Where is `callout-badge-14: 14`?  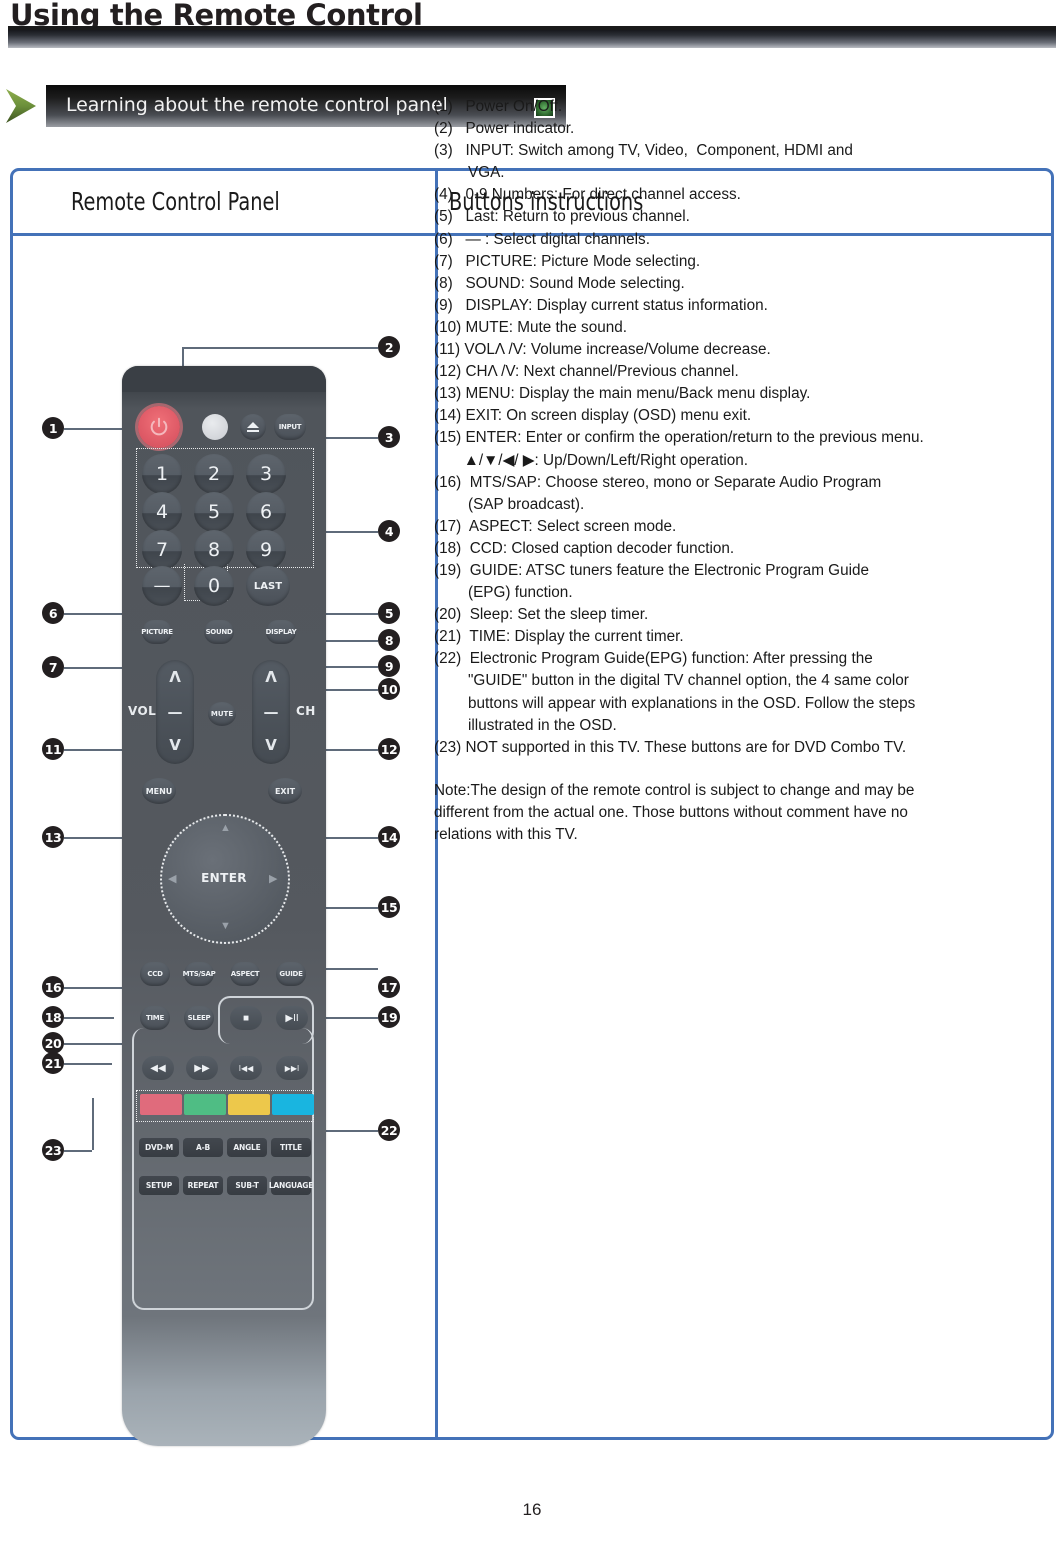 callout-badge-14: 14 is located at coordinates (389, 837).